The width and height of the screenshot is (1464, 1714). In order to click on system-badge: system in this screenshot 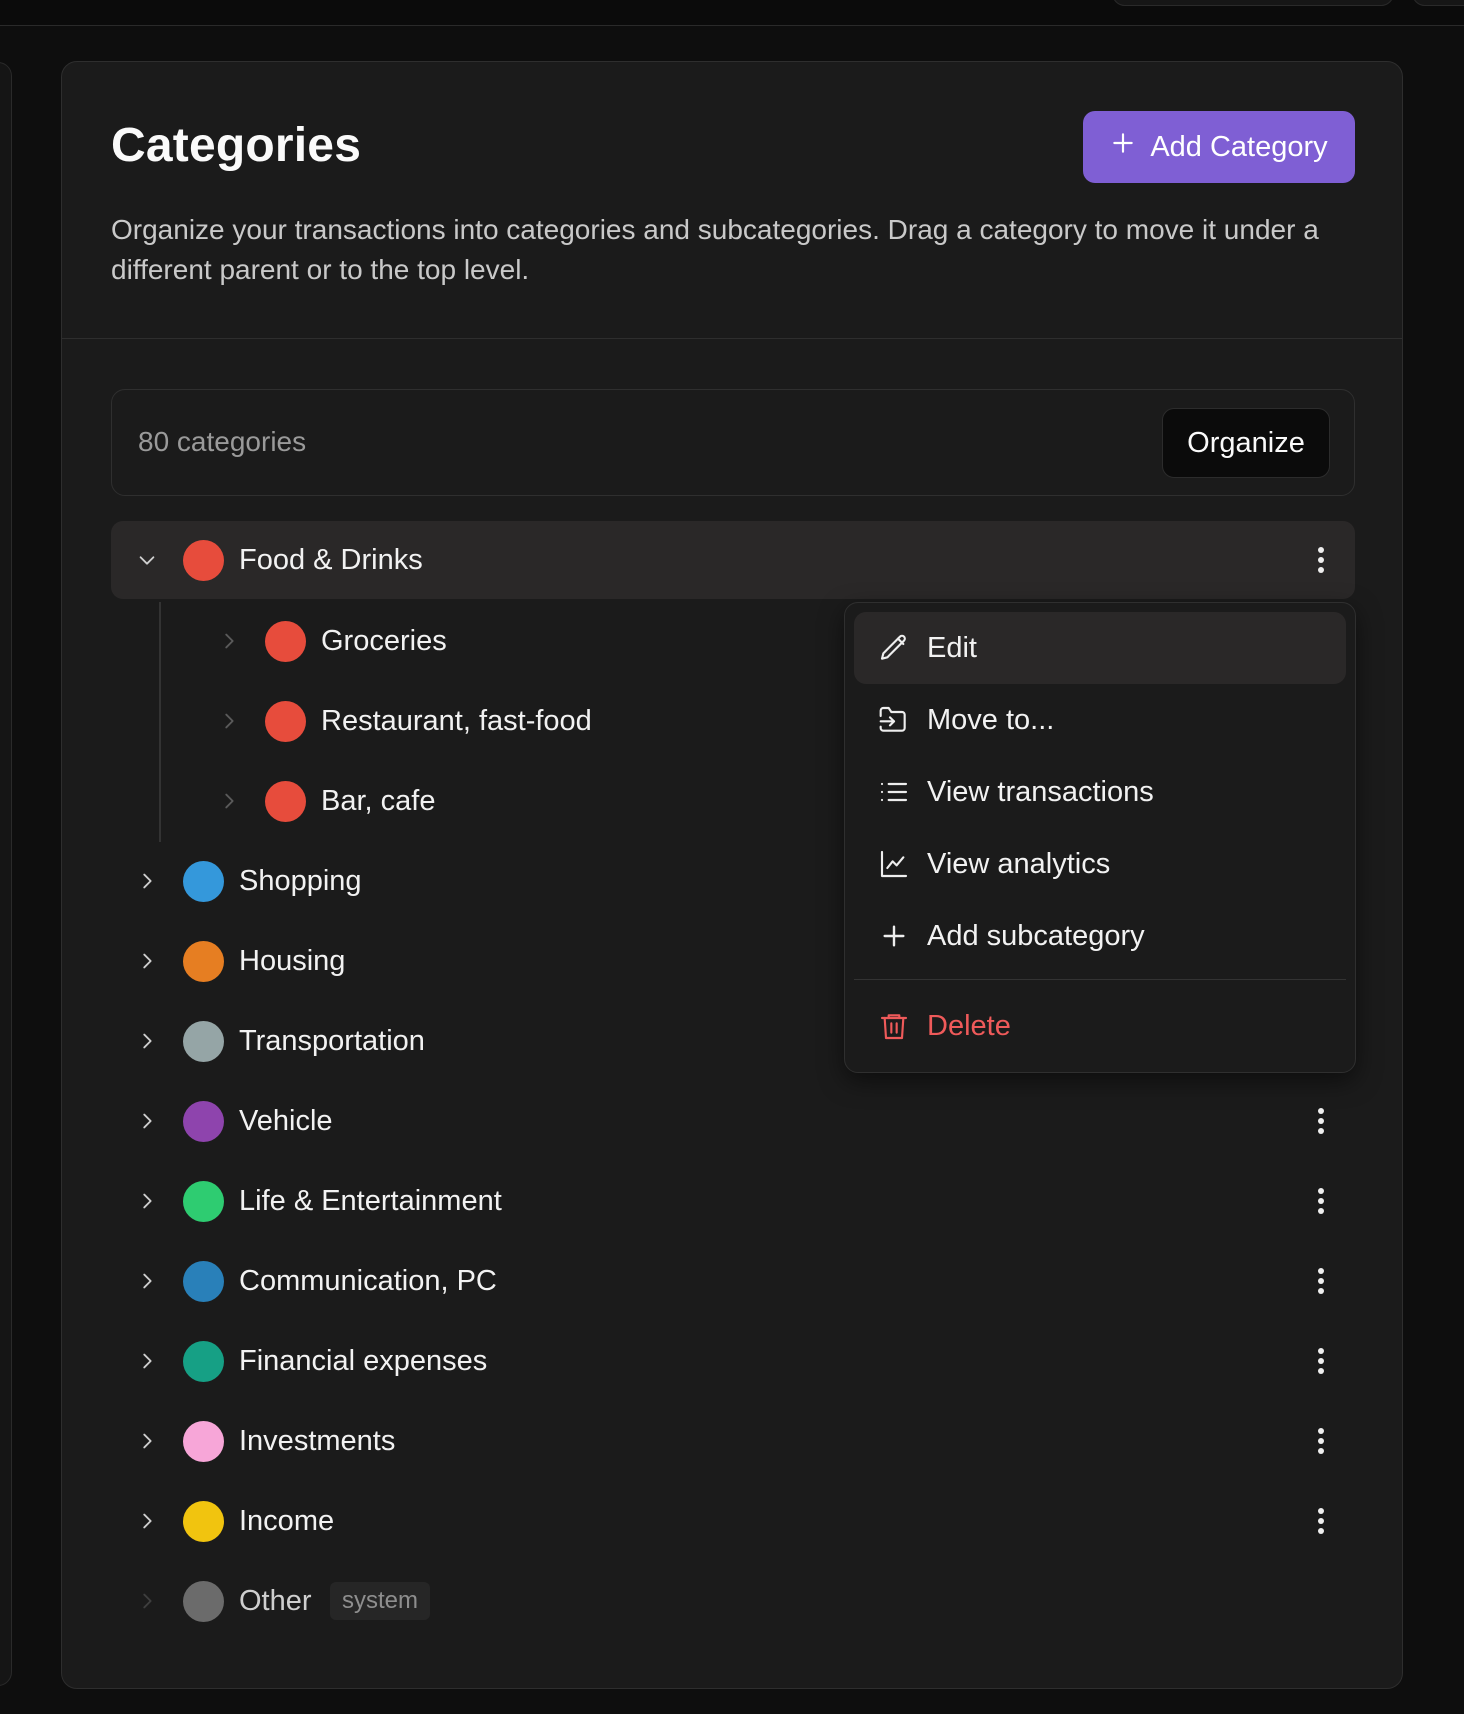, I will do `click(380, 1601)`.